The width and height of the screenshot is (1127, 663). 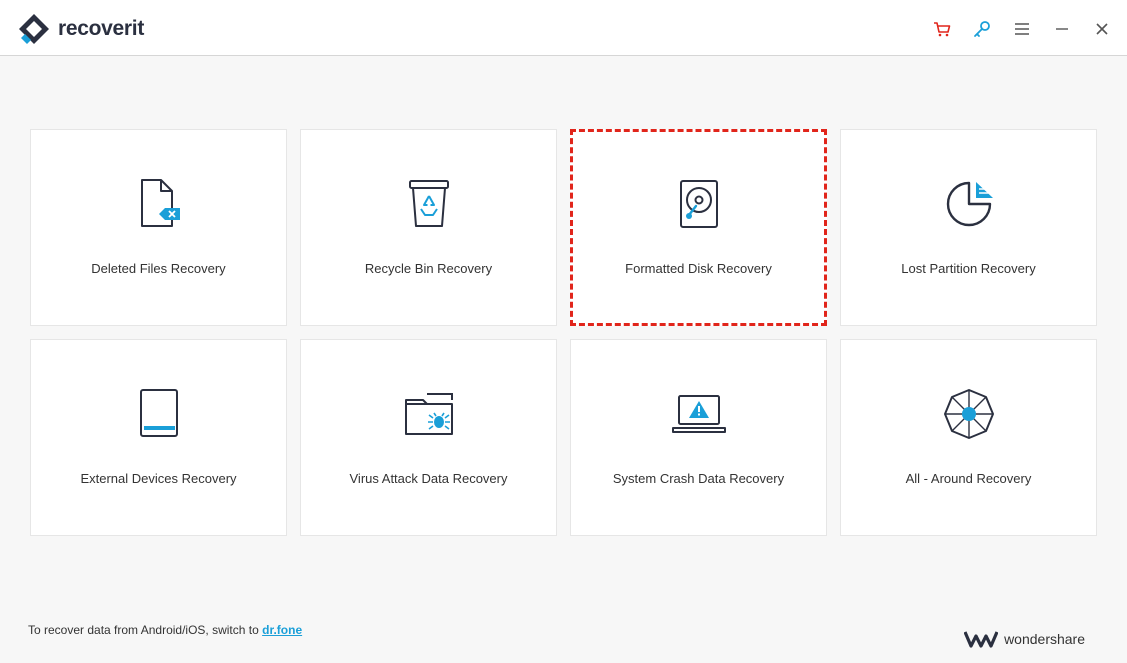 What do you see at coordinates (969, 204) in the screenshot?
I see `partition-pie-icon` at bounding box center [969, 204].